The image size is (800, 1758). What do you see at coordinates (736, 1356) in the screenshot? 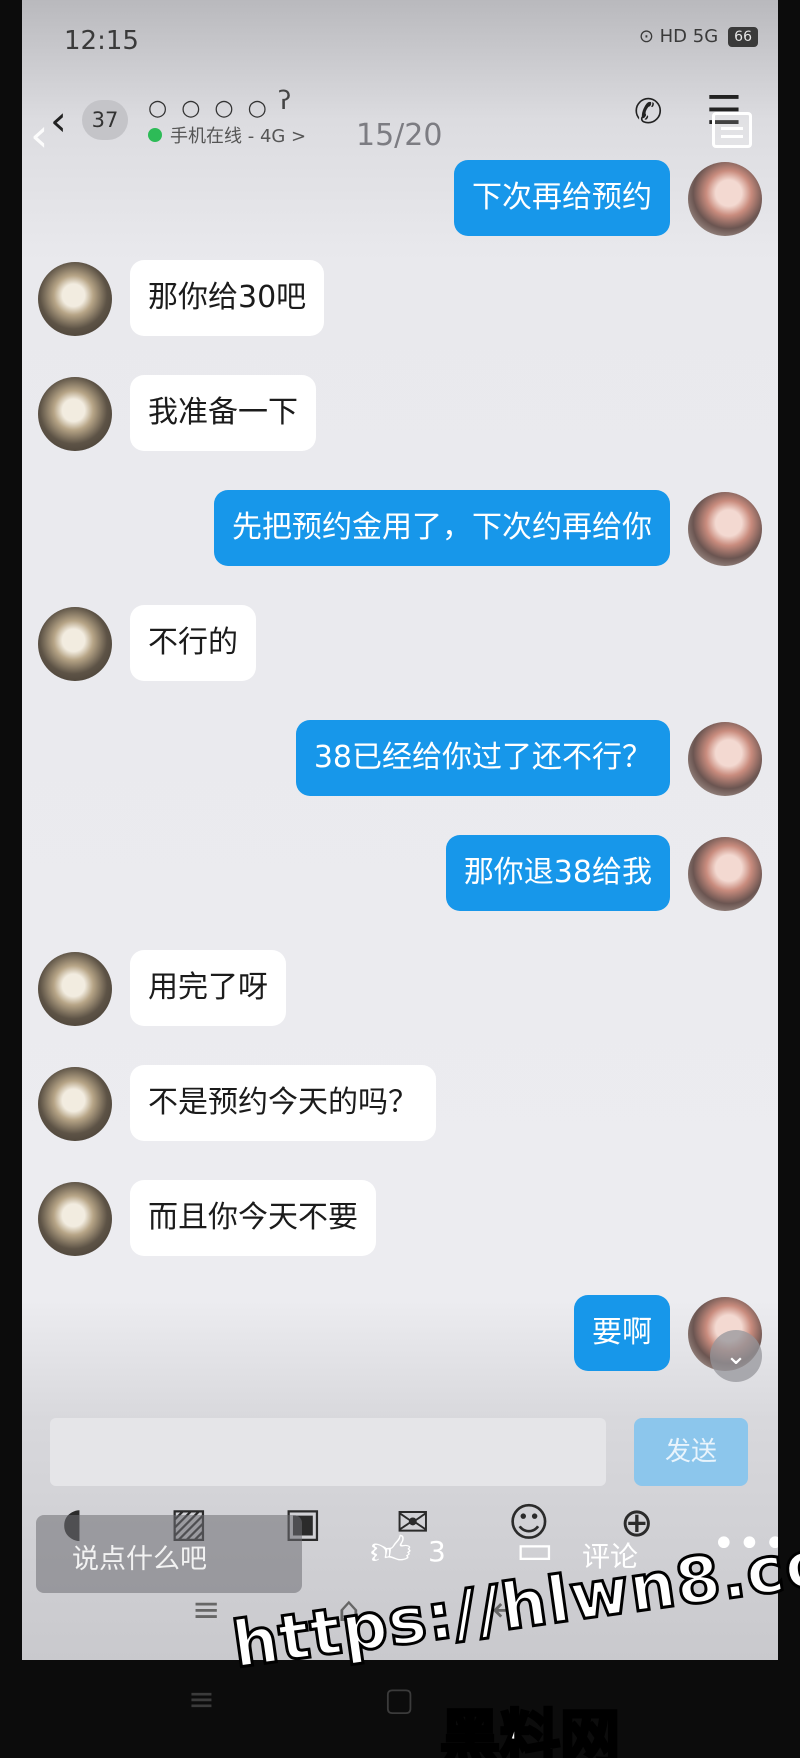
I see `scroll-down-button: ⌄` at bounding box center [736, 1356].